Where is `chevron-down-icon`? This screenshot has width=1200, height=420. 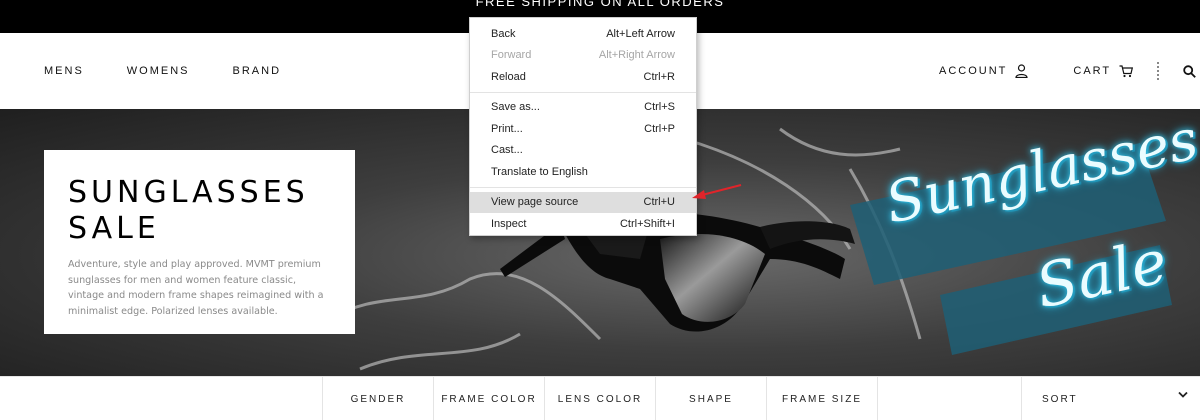 chevron-down-icon is located at coordinates (1183, 394).